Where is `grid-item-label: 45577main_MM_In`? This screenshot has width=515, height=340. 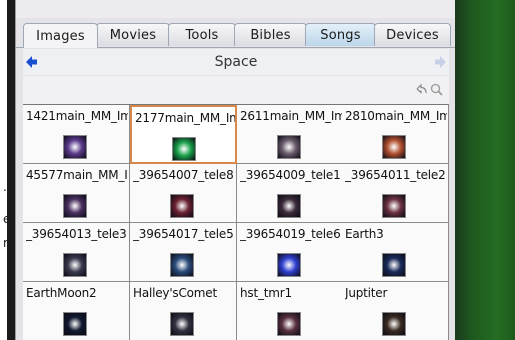 grid-item-label: 45577main_MM_In is located at coordinates (77, 175).